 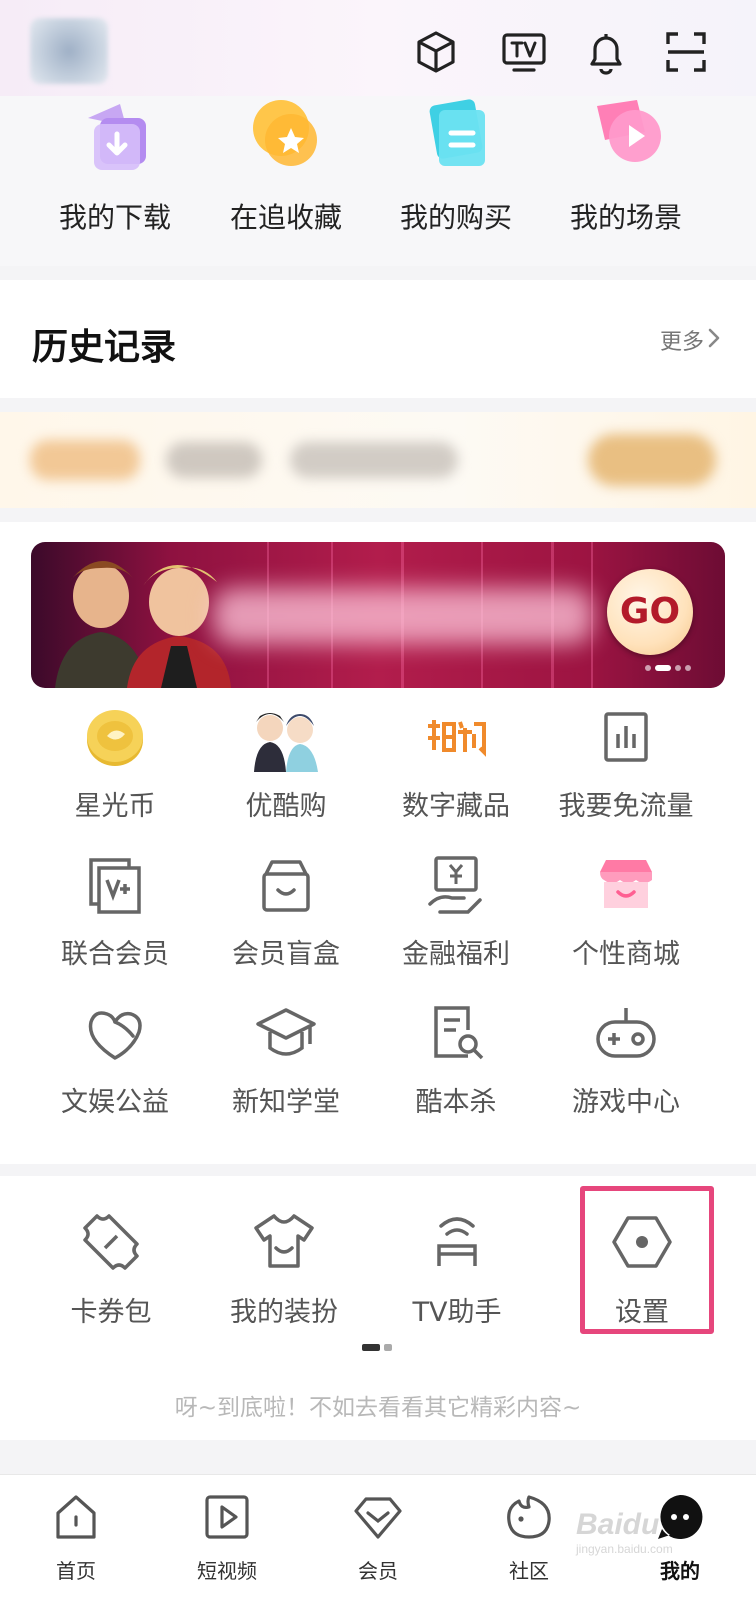 I want to click on banner-go-button: GO, so click(x=650, y=612).